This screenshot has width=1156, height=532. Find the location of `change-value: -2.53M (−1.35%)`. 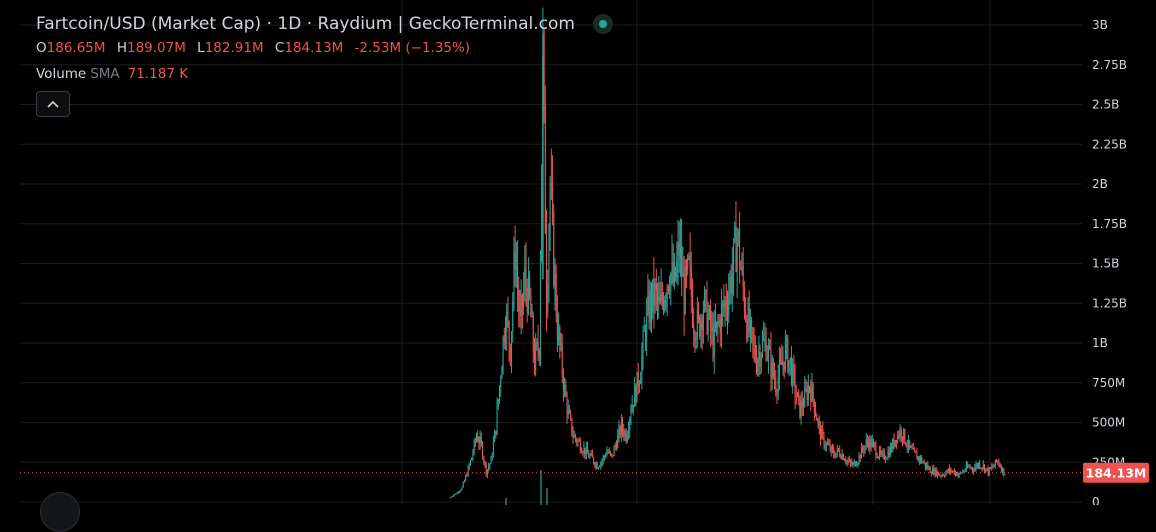

change-value: -2.53M (−1.35%) is located at coordinates (412, 48).